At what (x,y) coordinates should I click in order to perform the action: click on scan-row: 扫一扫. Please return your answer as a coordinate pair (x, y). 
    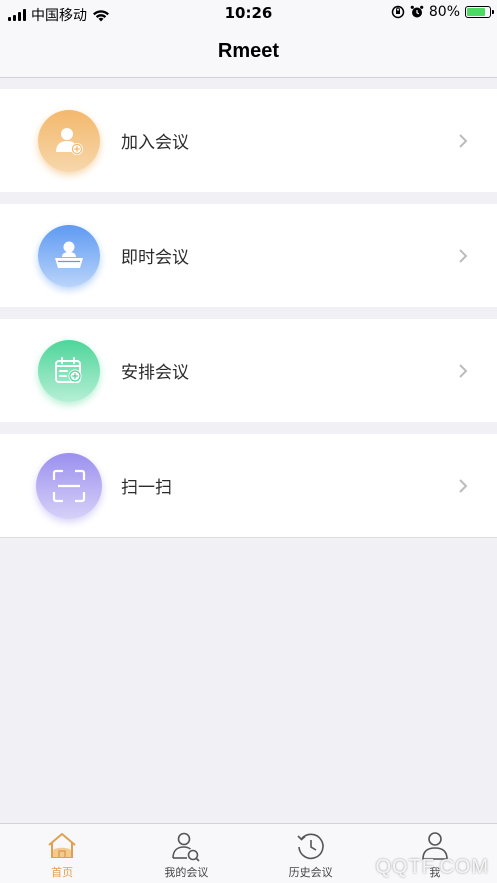
    Looking at the image, I should click on (248, 485).